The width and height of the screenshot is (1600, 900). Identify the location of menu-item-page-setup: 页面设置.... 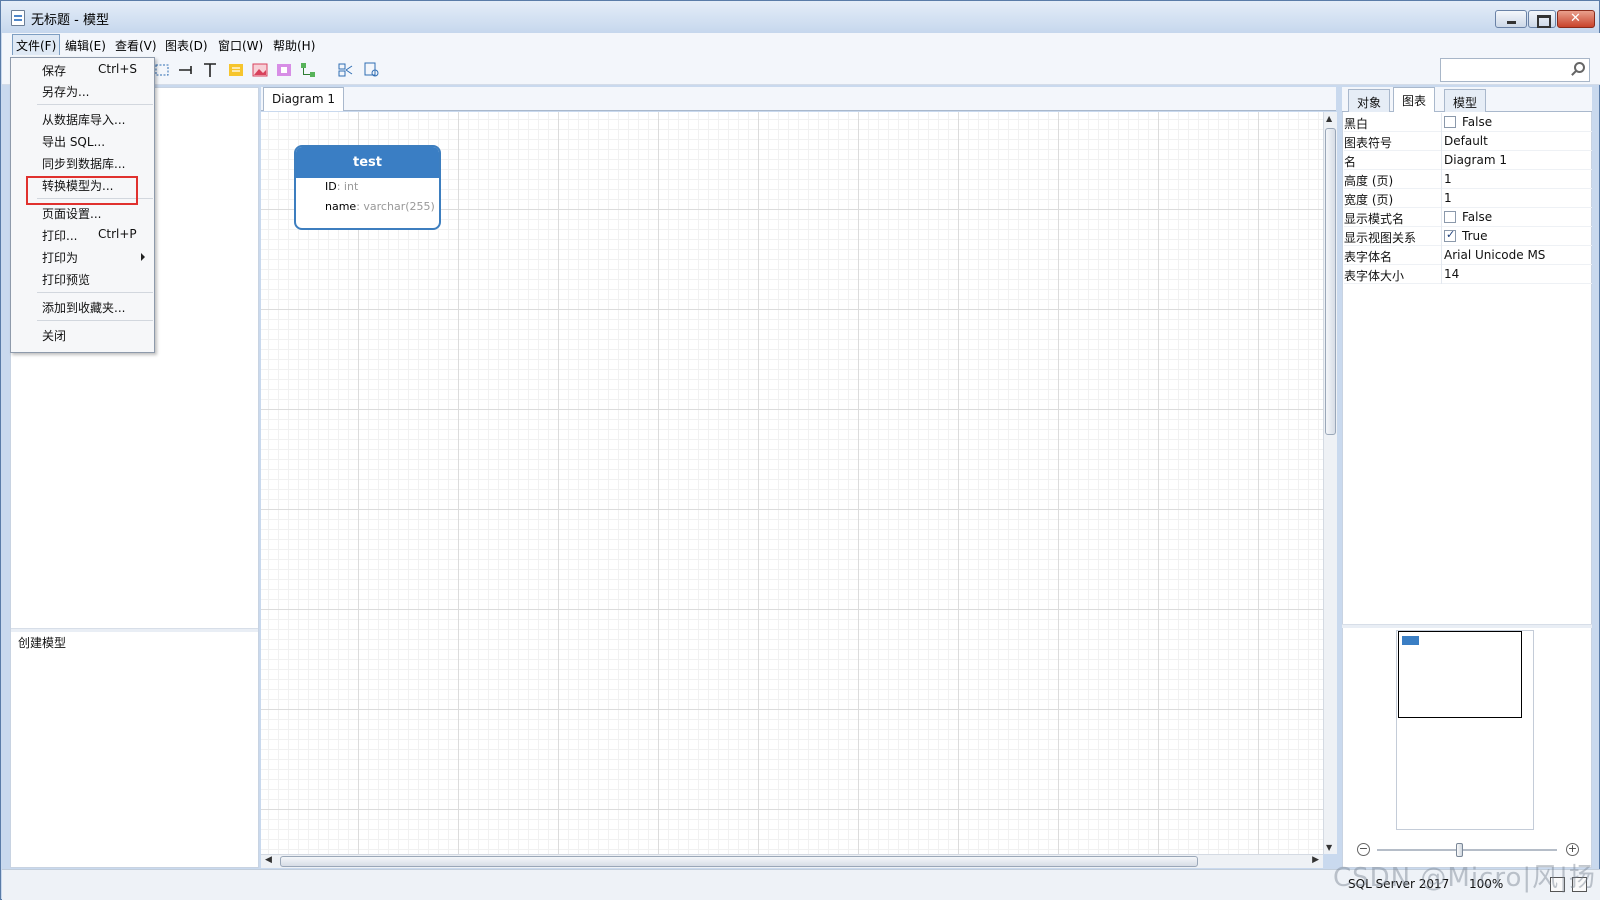
(82, 213).